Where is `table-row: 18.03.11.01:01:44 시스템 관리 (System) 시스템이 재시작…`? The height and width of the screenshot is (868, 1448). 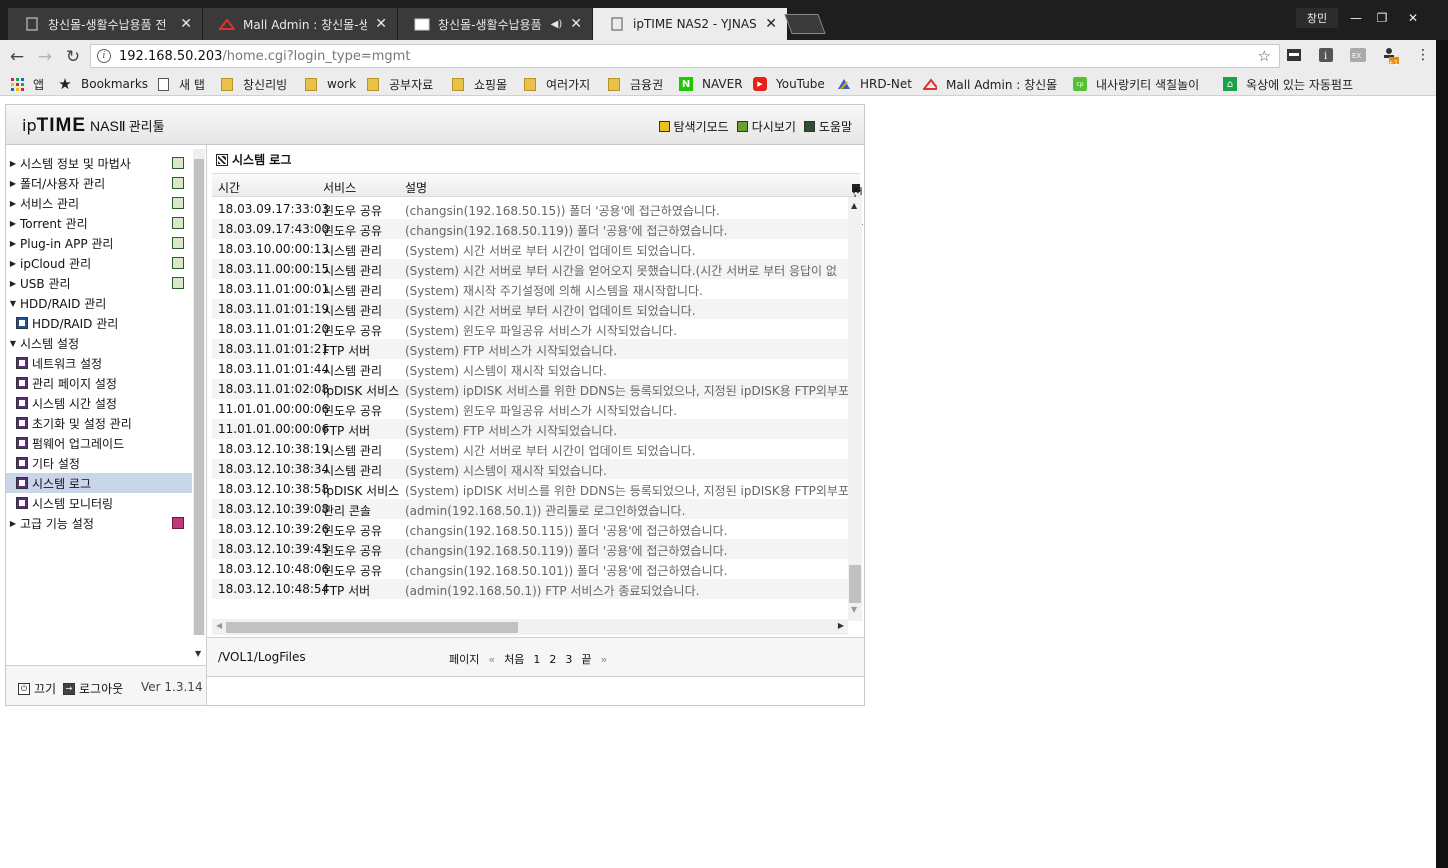
table-row: 18.03.11.01:01:44 시스템 관리 (System) 시스템이 재시작… is located at coordinates (533, 369).